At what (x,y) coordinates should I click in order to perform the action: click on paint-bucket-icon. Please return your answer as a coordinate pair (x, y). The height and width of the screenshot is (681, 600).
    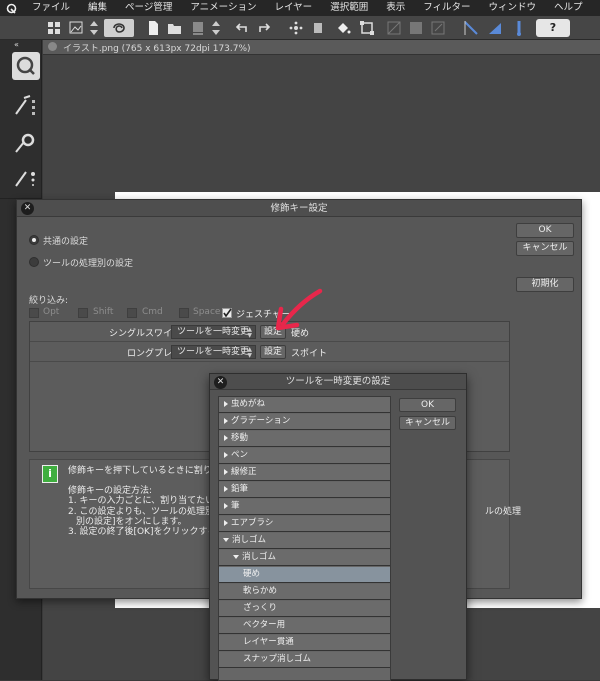
    Looking at the image, I should click on (343, 28).